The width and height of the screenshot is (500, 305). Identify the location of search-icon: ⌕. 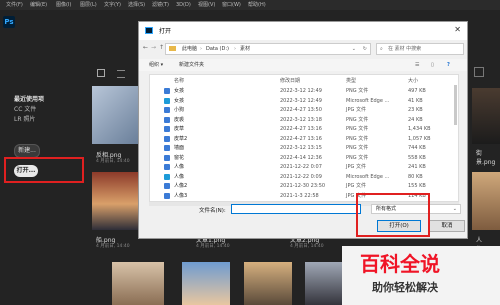
(381, 49).